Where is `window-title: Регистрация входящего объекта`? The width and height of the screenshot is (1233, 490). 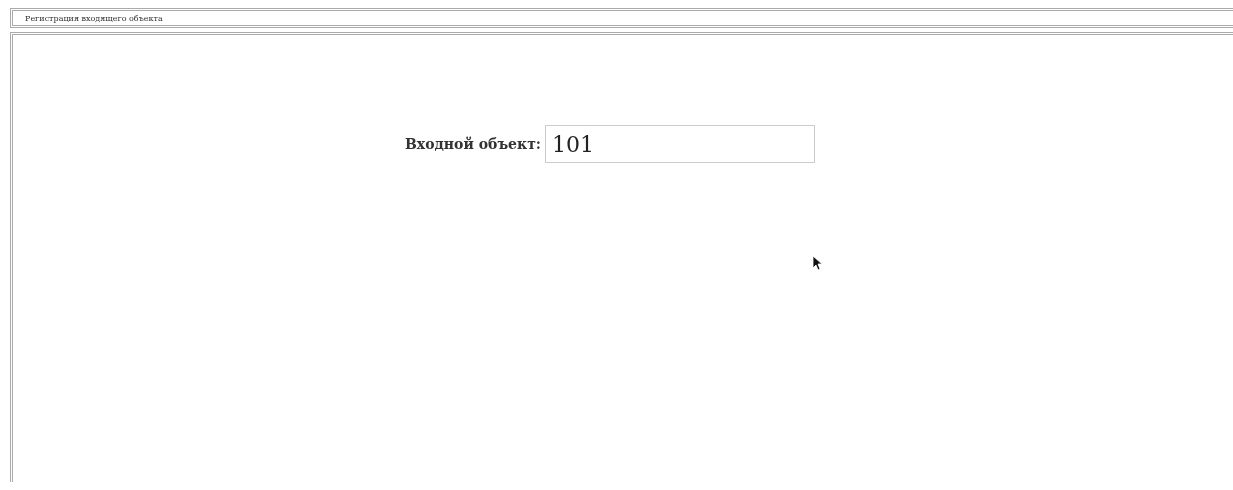
window-title: Регистрация входящего объекта is located at coordinates (94, 18).